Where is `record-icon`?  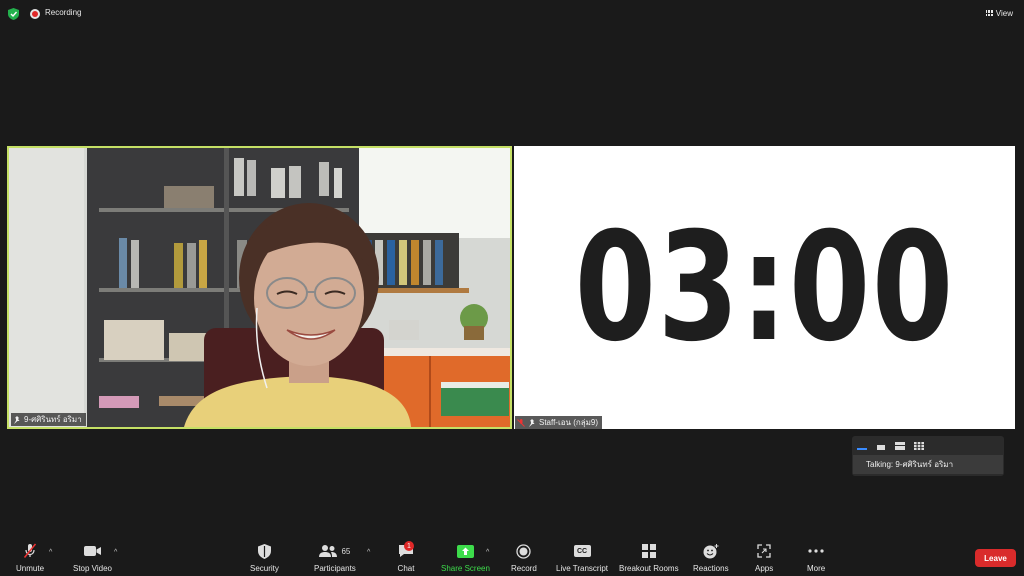 record-icon is located at coordinates (524, 551).